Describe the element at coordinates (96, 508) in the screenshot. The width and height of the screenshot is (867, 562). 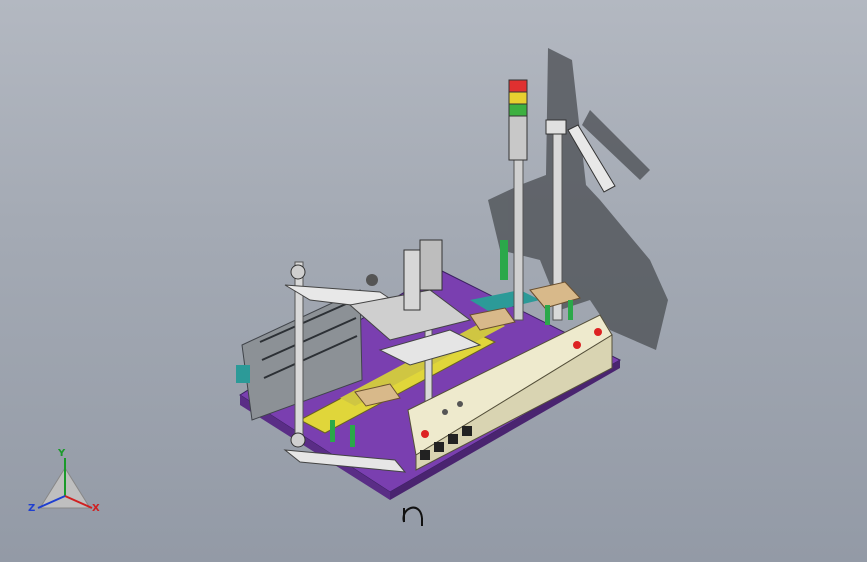
I see `x-axis-label: X` at that location.